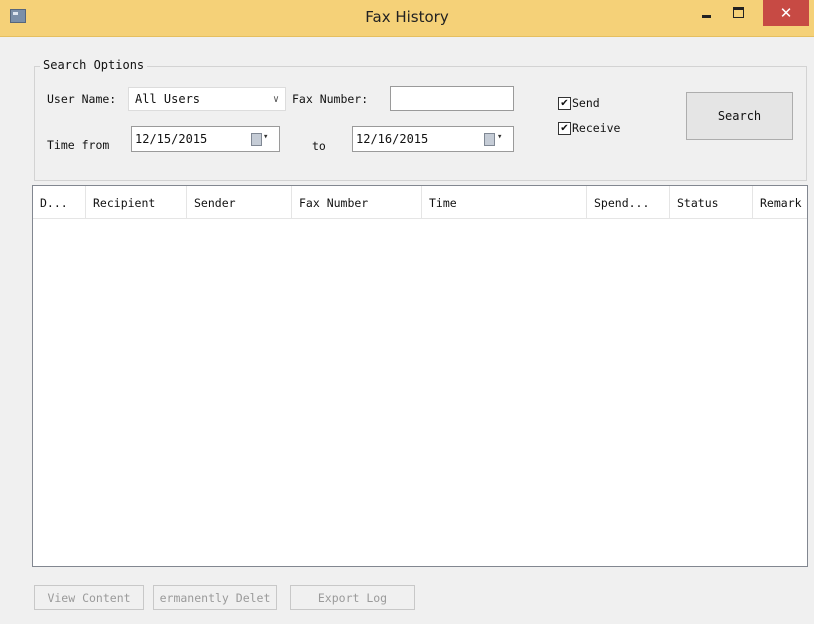  Describe the element at coordinates (392, 139) in the screenshot. I see `date-to-value: 12/16/2015` at that location.